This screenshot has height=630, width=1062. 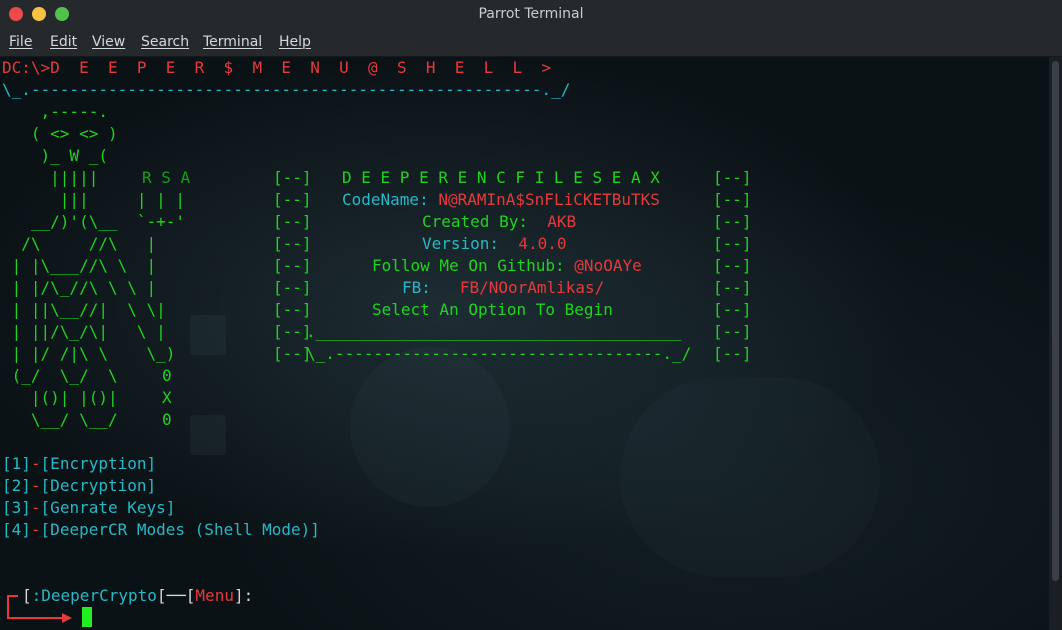 I want to click on menu-help: Help, so click(x=295, y=42).